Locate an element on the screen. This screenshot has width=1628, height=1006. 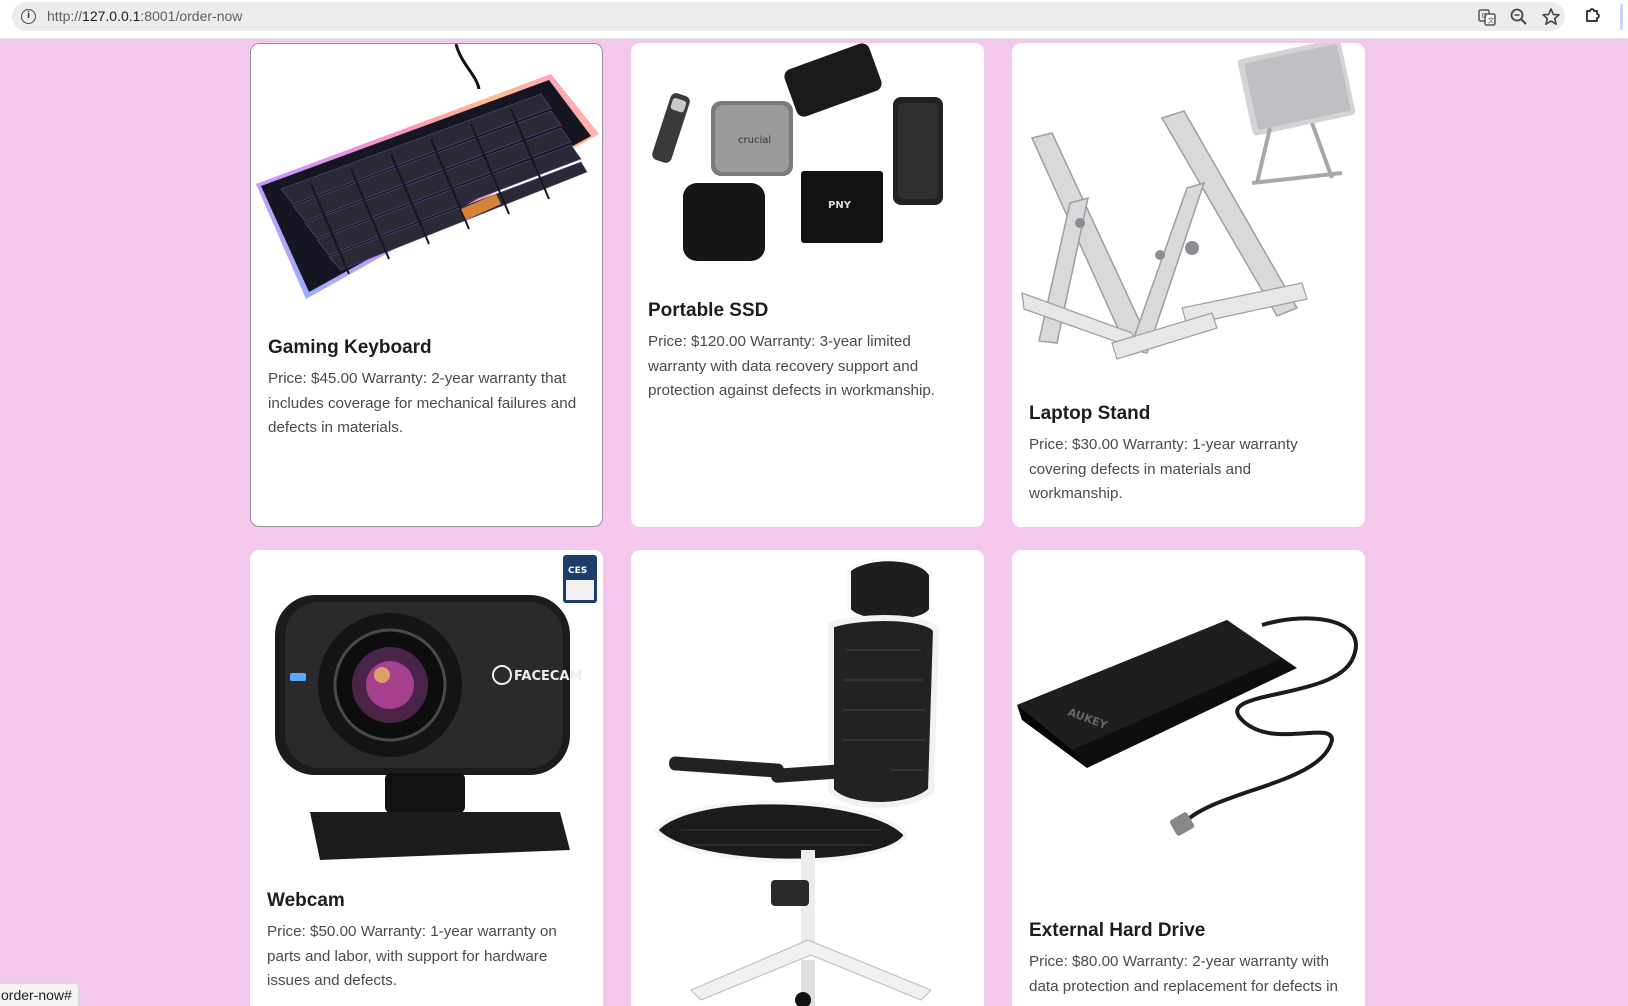
facecam-logo-text: FACECAM is located at coordinates (548, 676).